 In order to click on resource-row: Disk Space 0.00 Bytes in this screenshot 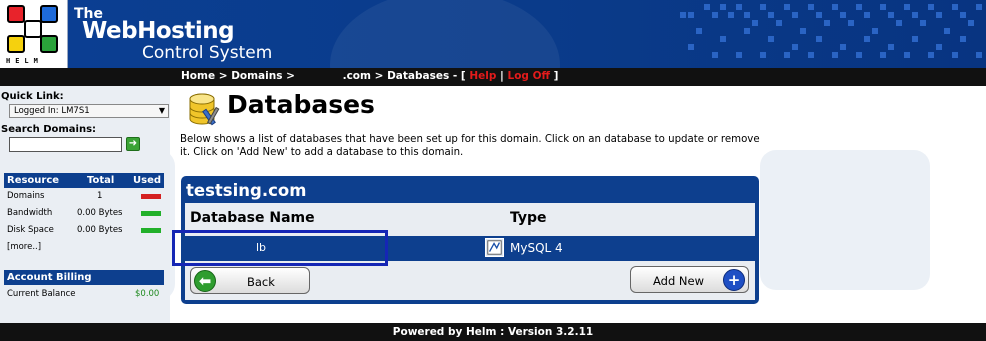, I will do `click(84, 232)`.